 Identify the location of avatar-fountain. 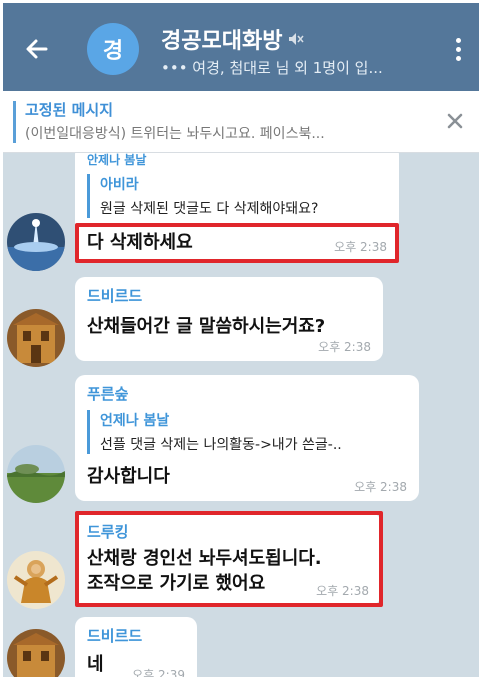
(36, 242).